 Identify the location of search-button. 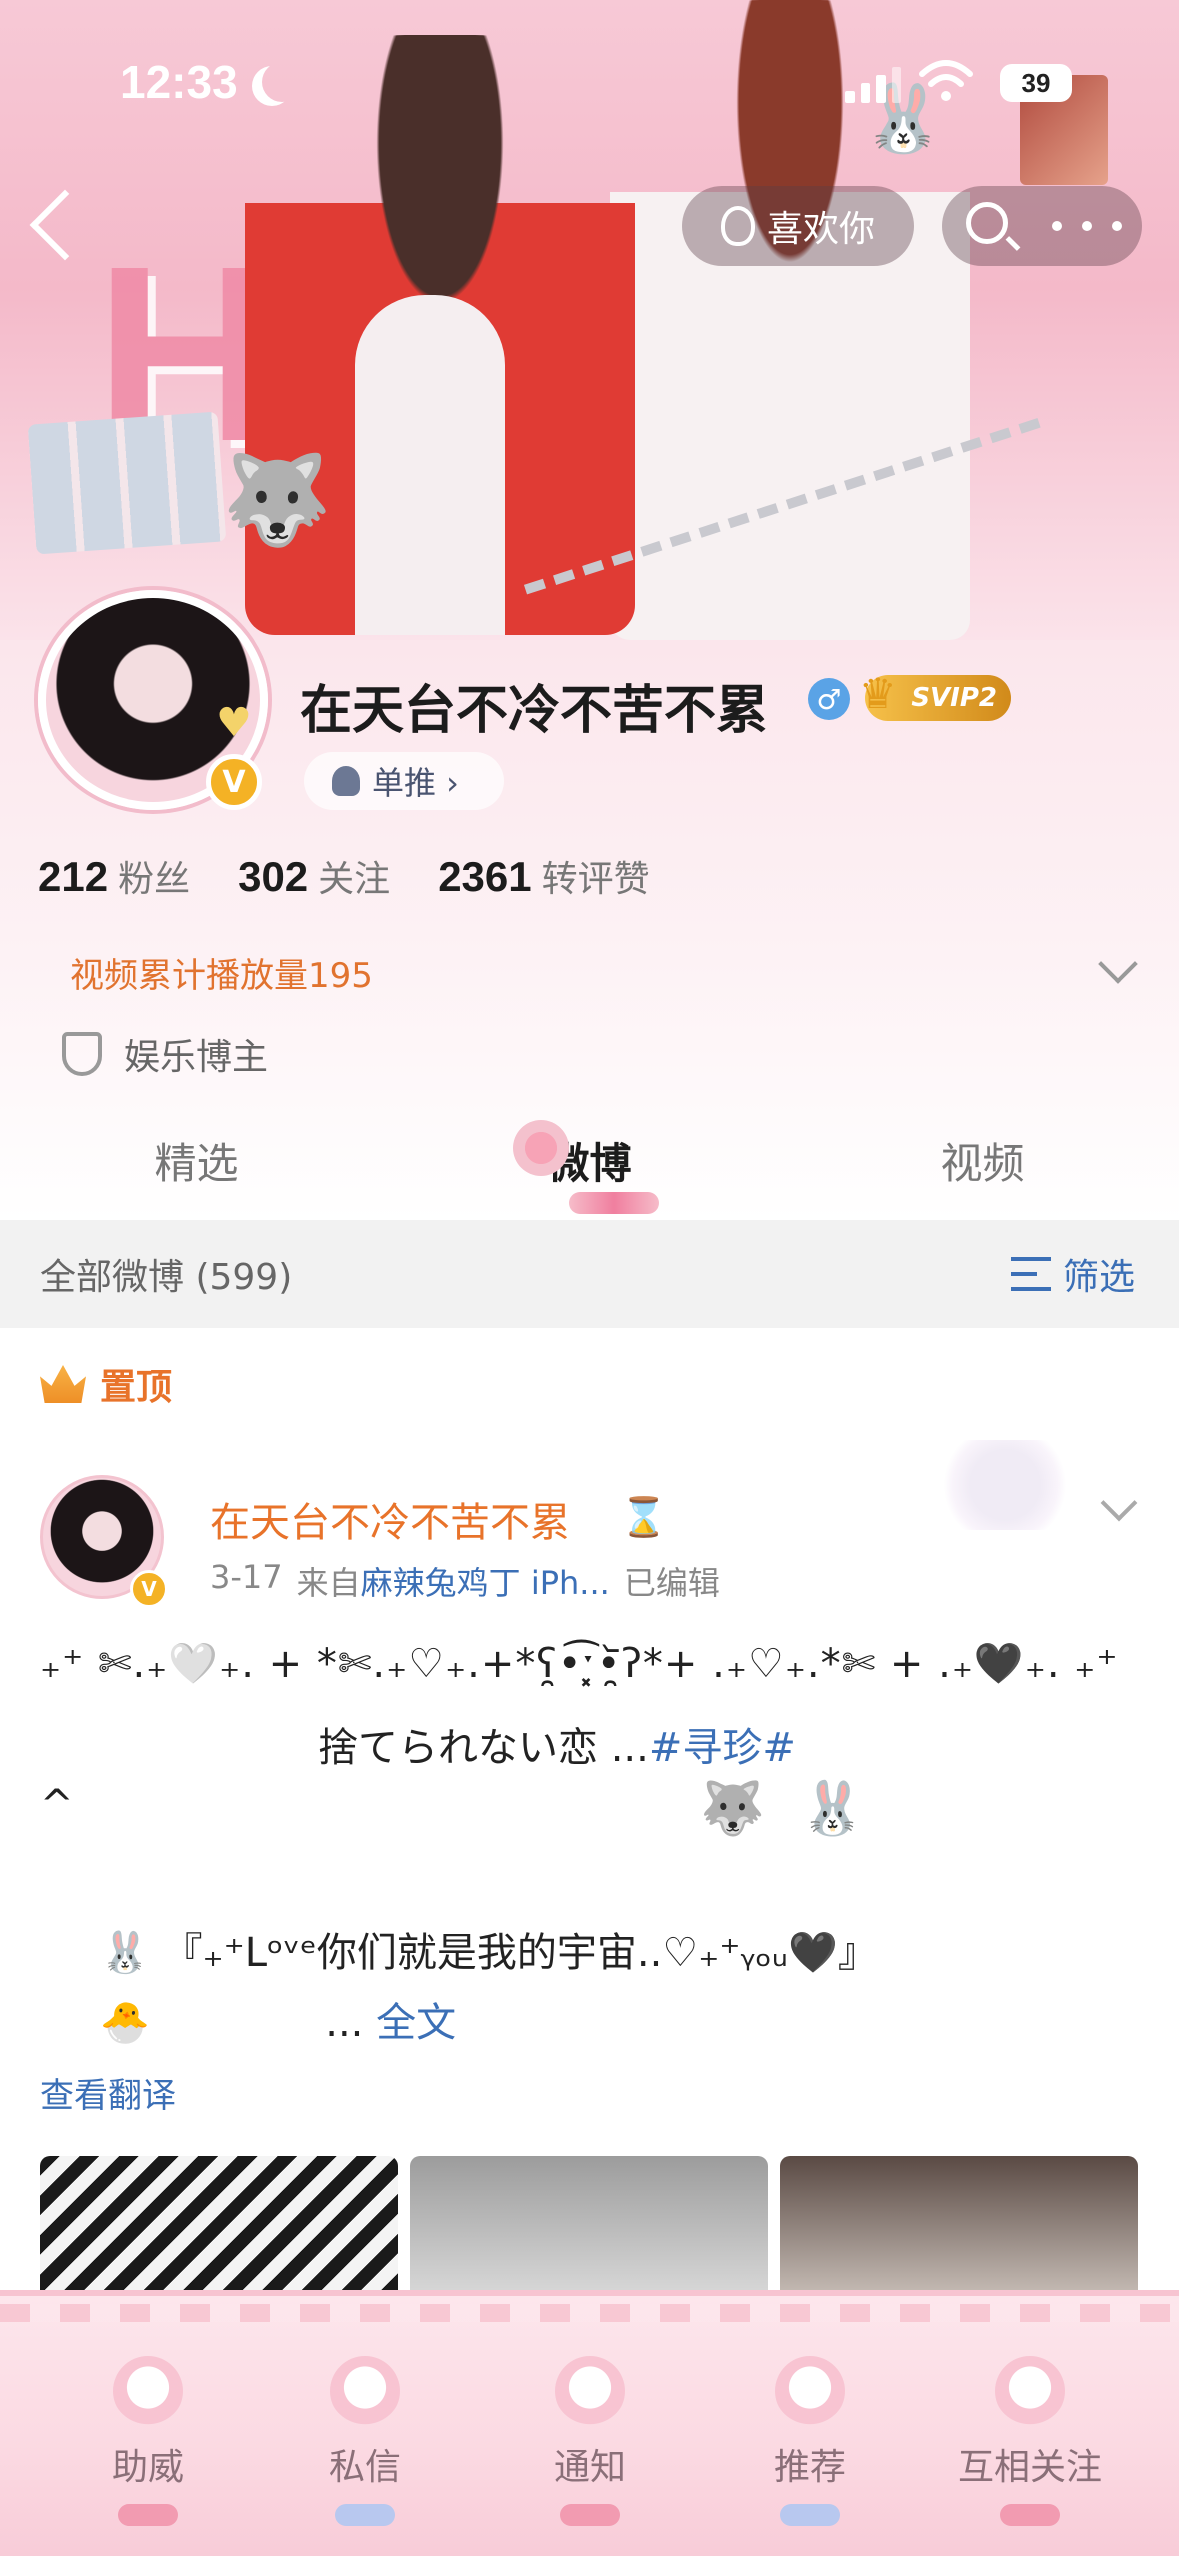
(988, 226).